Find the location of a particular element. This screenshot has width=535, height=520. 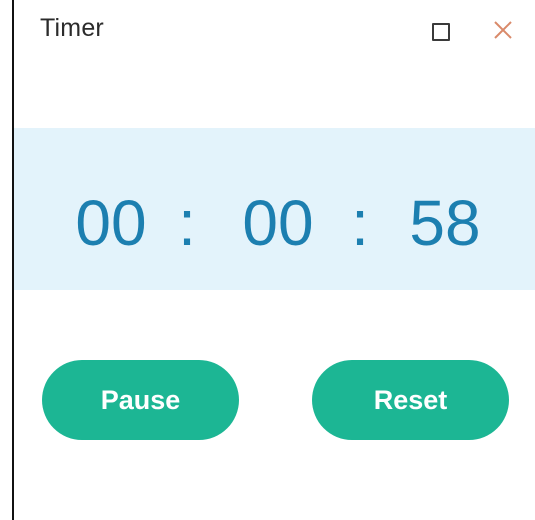

pause-button: Pause is located at coordinates (140, 400).